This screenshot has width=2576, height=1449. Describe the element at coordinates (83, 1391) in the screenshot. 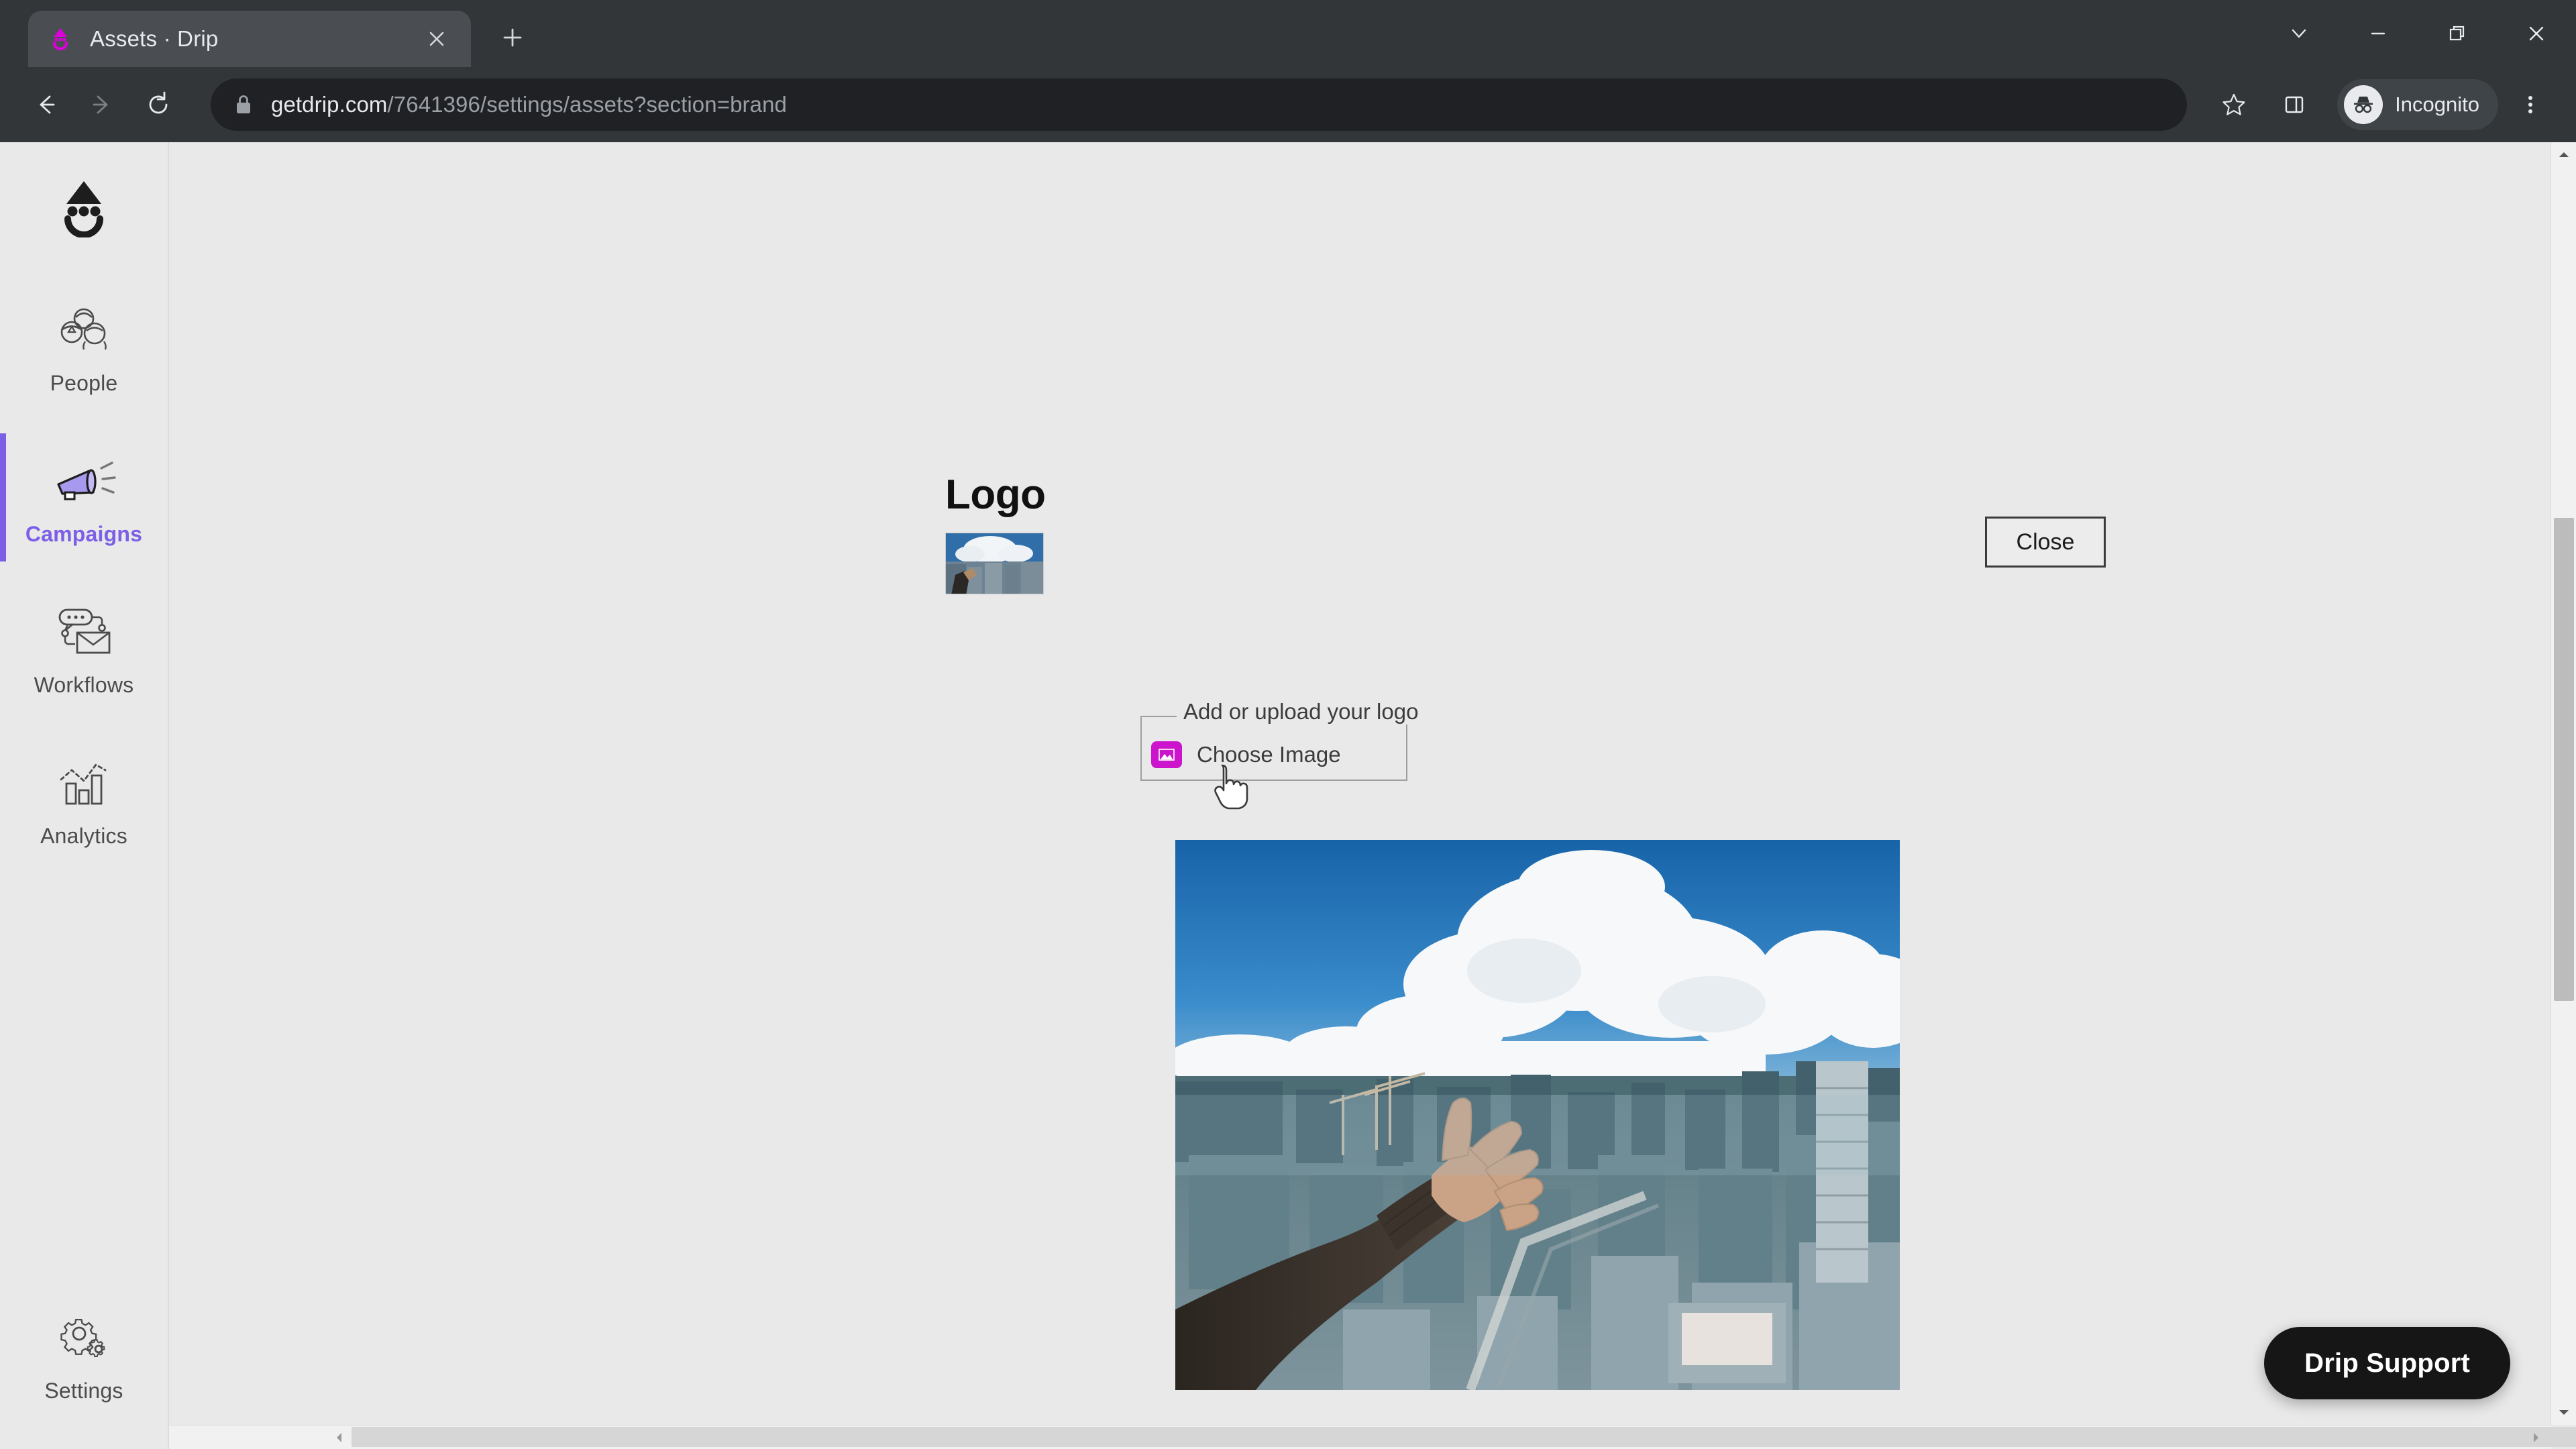

I see `sidebar-item-label: Settings` at that location.